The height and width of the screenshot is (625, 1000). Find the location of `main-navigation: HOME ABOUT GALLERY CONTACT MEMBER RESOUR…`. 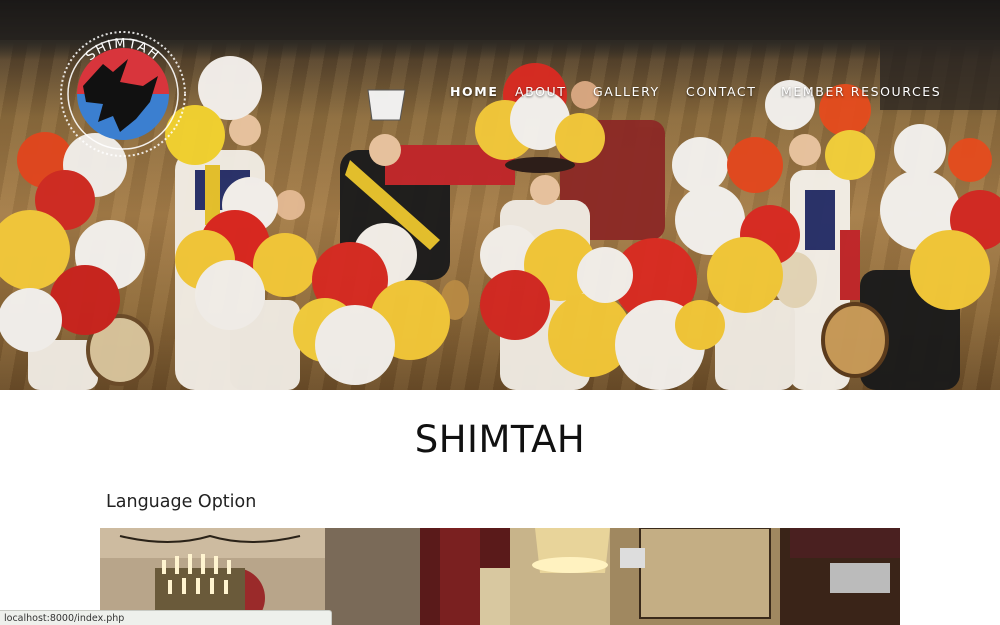

main-navigation: HOME ABOUT GALLERY CONTACT MEMBER RESOUR… is located at coordinates (500, 94).